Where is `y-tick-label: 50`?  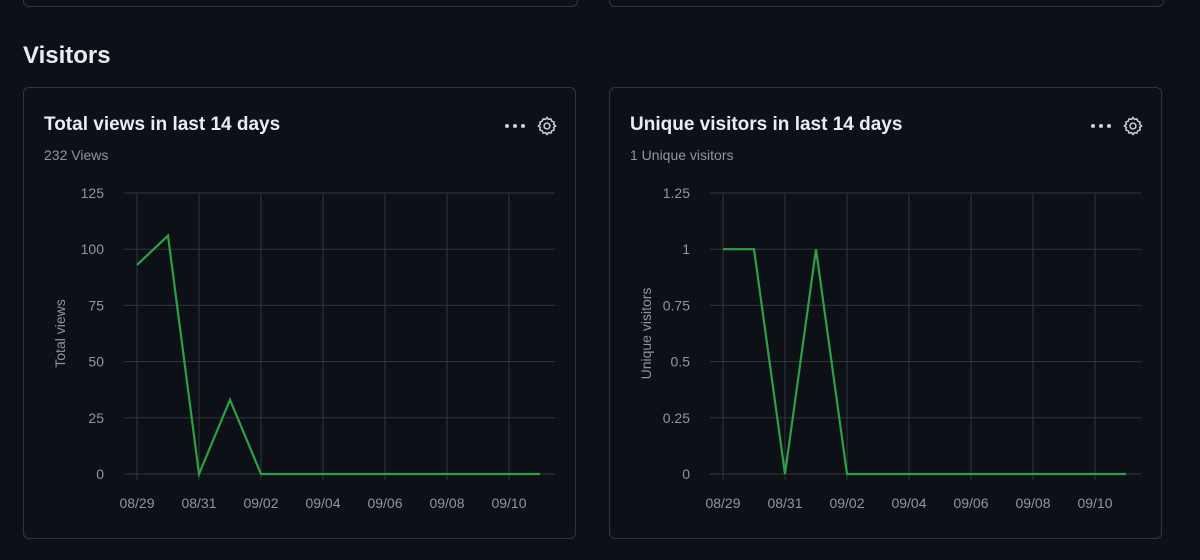
y-tick-label: 50 is located at coordinates (96, 362).